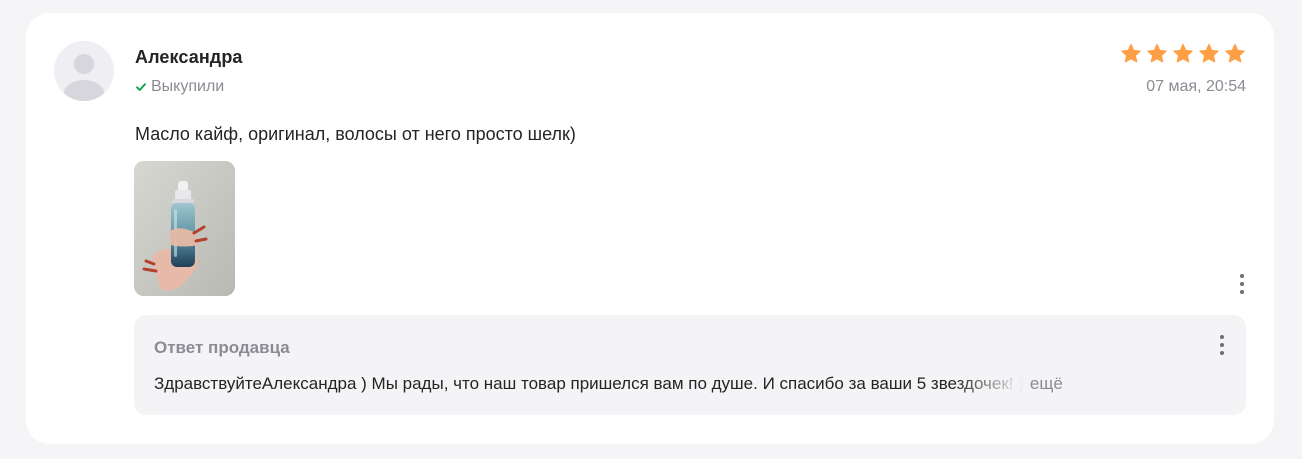  I want to click on seller-reply-title: Ответ продавца, so click(222, 347).